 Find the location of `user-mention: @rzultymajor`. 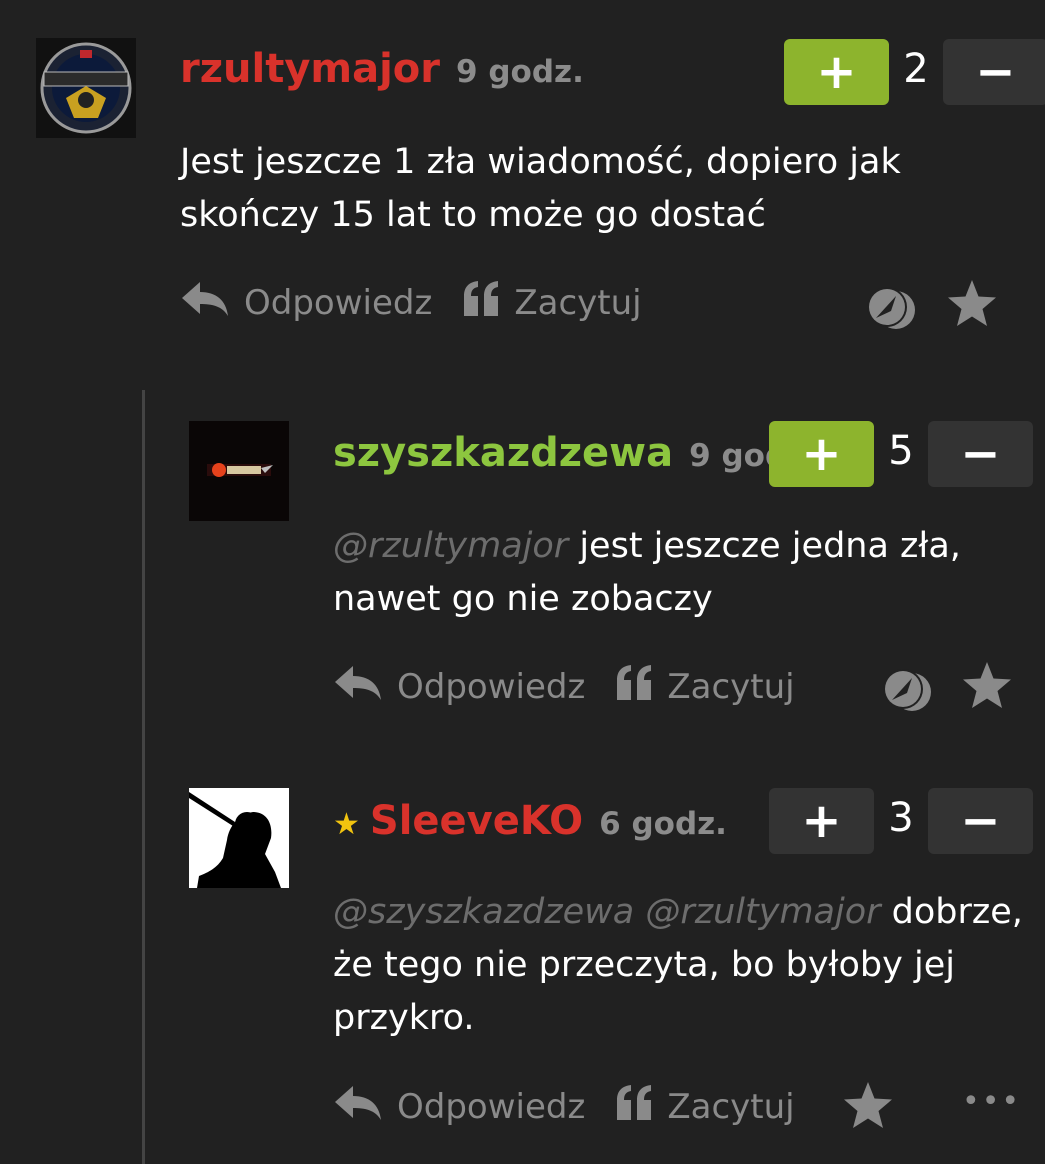

user-mention: @rzultymajor is located at coordinates (450, 546).